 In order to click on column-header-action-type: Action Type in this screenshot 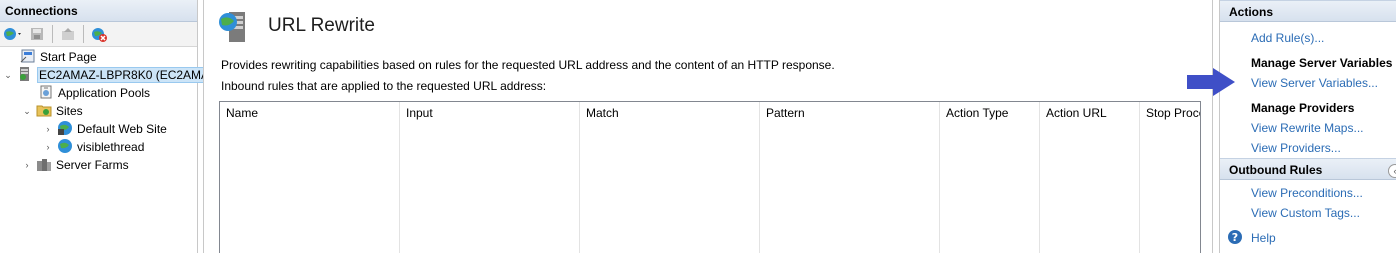, I will do `click(990, 177)`.